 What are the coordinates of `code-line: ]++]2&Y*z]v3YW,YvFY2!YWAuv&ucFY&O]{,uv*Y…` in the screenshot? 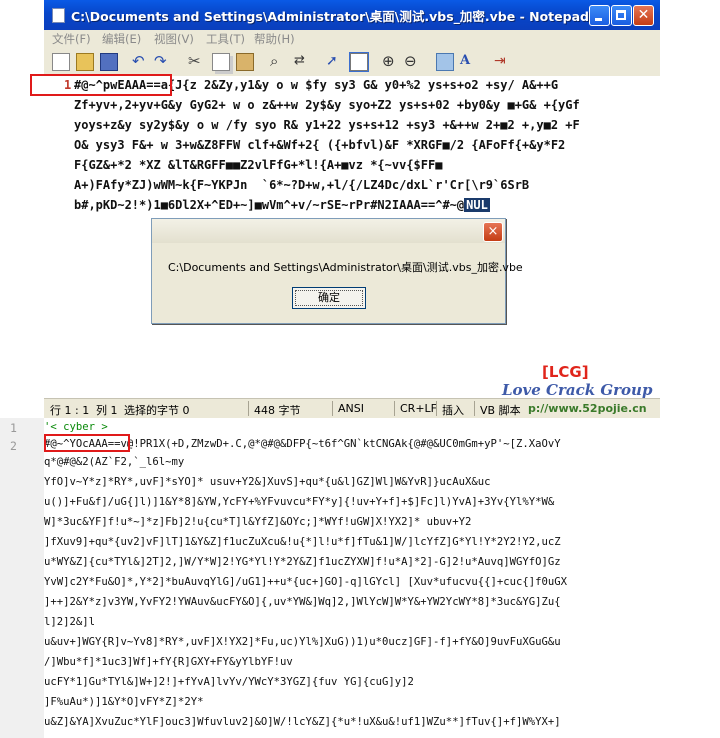 It's located at (302, 602).